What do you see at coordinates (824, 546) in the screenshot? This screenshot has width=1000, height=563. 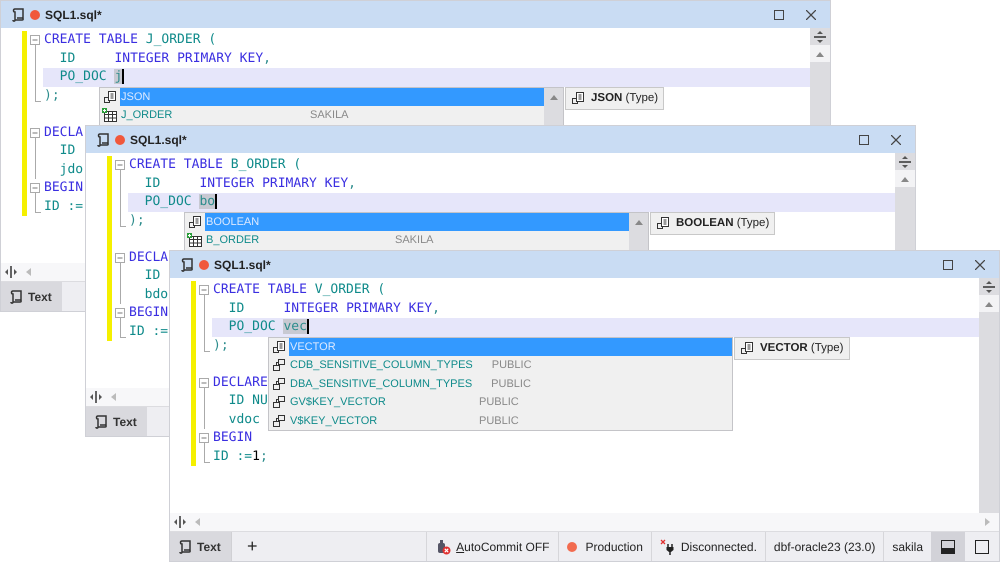 I see `status-item: dbf-oracle23 (23.0)` at bounding box center [824, 546].